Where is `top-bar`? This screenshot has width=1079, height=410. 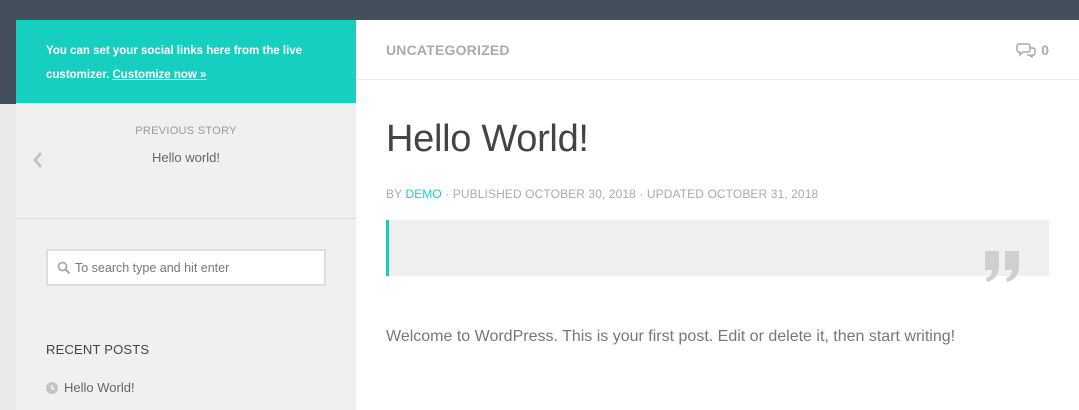 top-bar is located at coordinates (539, 10).